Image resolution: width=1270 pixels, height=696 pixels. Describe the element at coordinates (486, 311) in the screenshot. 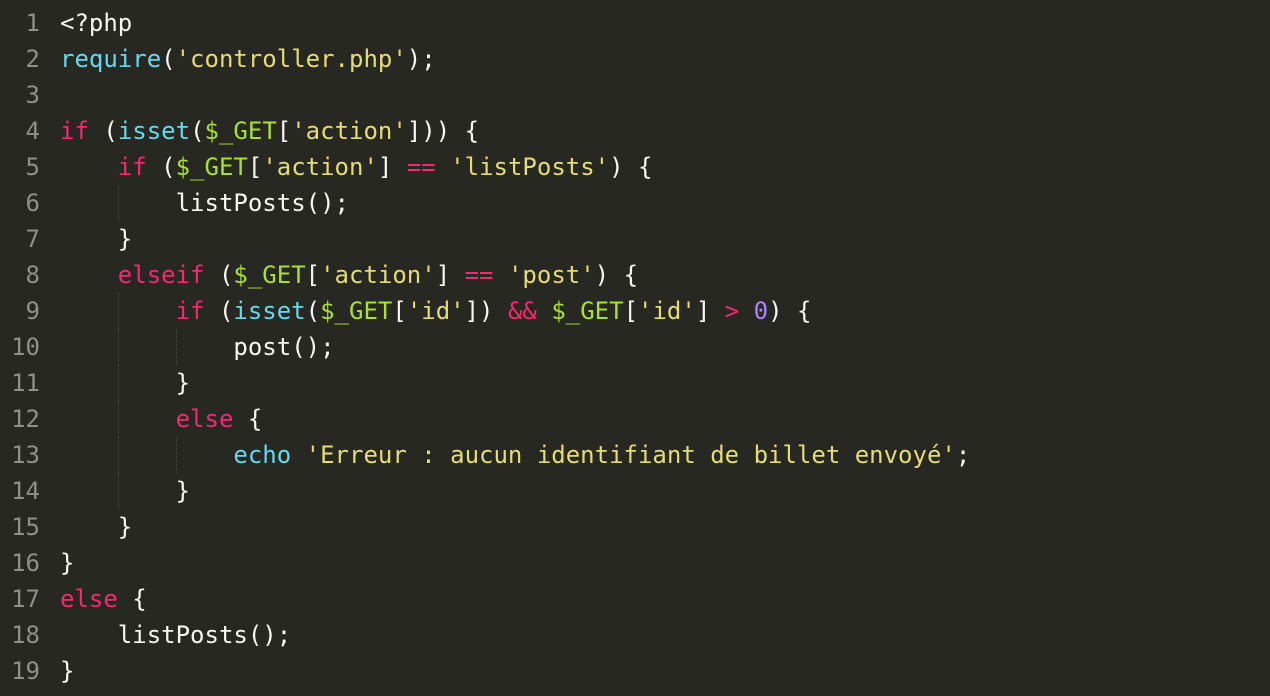

I see `code-token: ])` at that location.